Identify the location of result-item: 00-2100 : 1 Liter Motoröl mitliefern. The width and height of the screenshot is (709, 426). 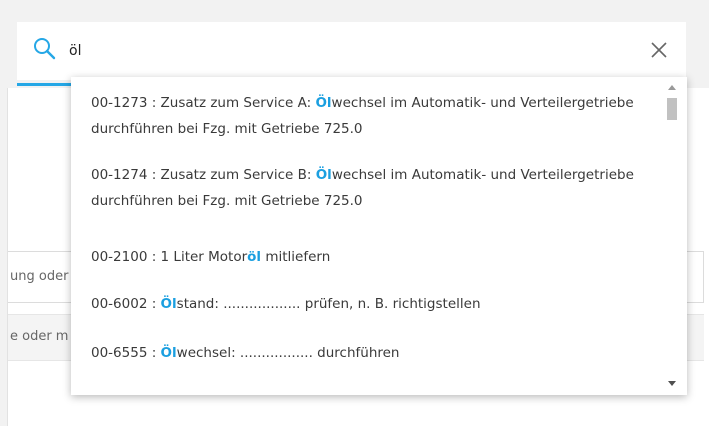
(373, 257).